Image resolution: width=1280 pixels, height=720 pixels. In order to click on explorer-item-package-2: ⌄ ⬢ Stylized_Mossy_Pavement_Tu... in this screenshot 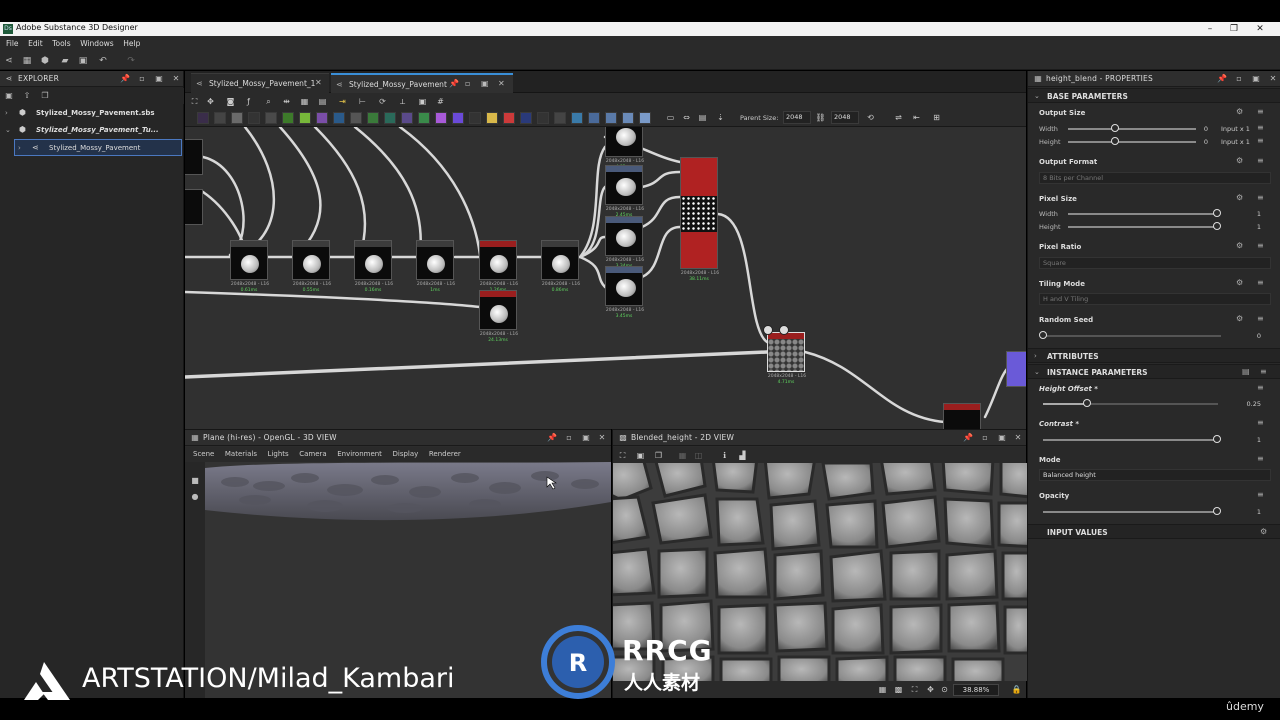, I will do `click(92, 130)`.